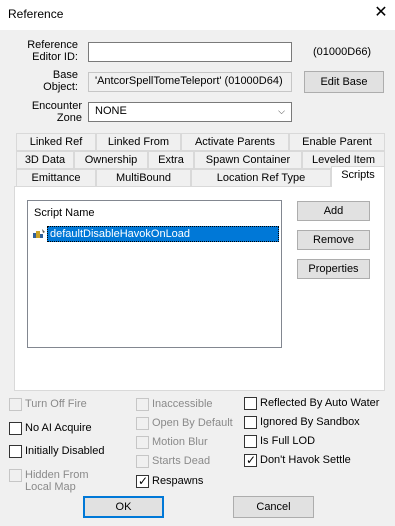 The image size is (395, 526). What do you see at coordinates (111, 160) in the screenshot?
I see `tab-ownership: Ownership` at bounding box center [111, 160].